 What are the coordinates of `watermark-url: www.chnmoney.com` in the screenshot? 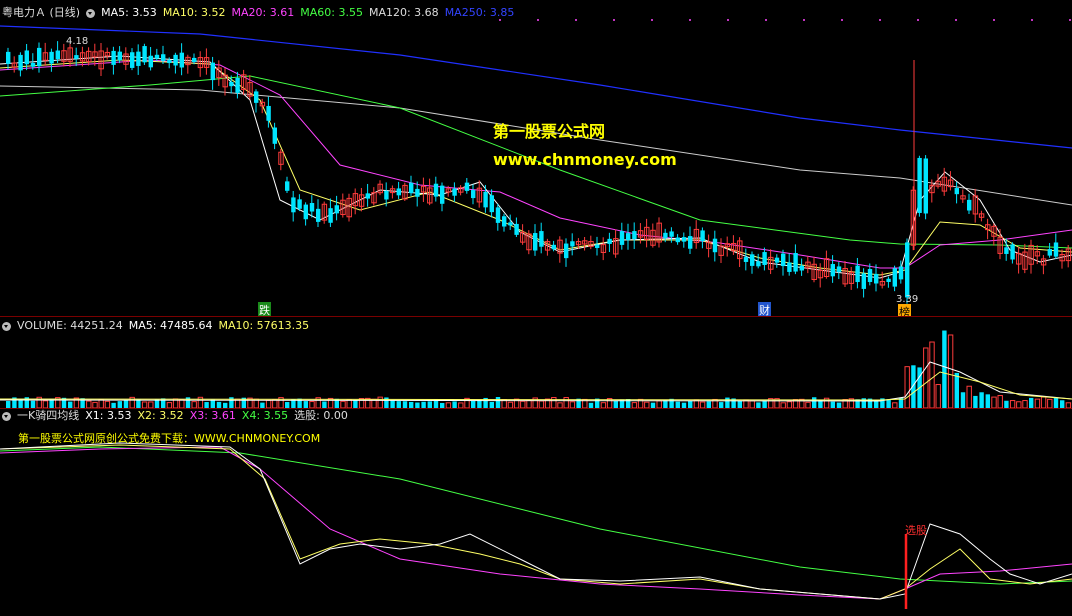 It's located at (585, 159).